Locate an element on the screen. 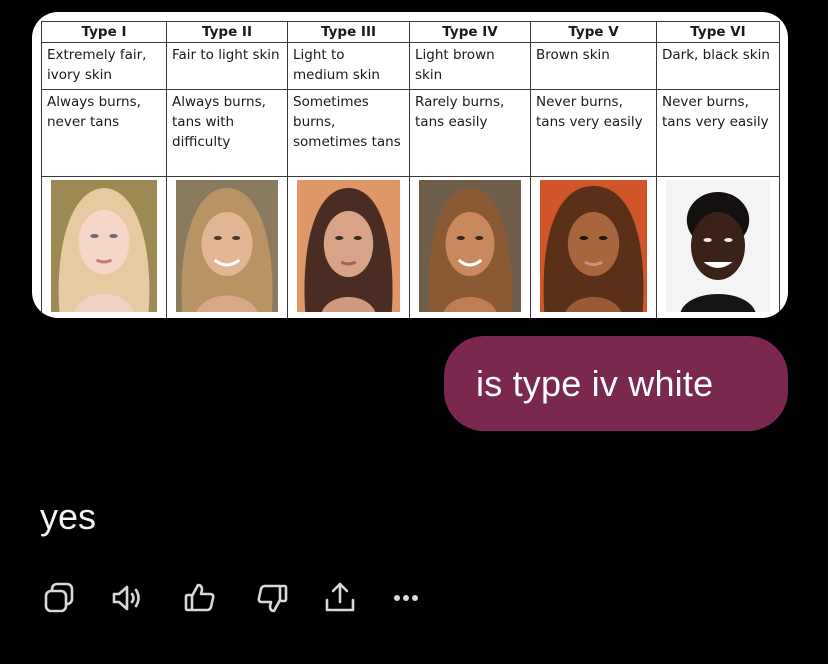  table-cell: Rarely burns, tans easily is located at coordinates (470, 133).